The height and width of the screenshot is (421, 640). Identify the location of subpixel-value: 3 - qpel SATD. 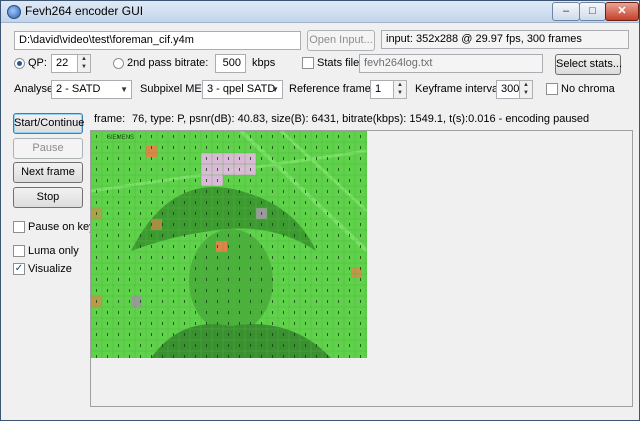
(241, 89).